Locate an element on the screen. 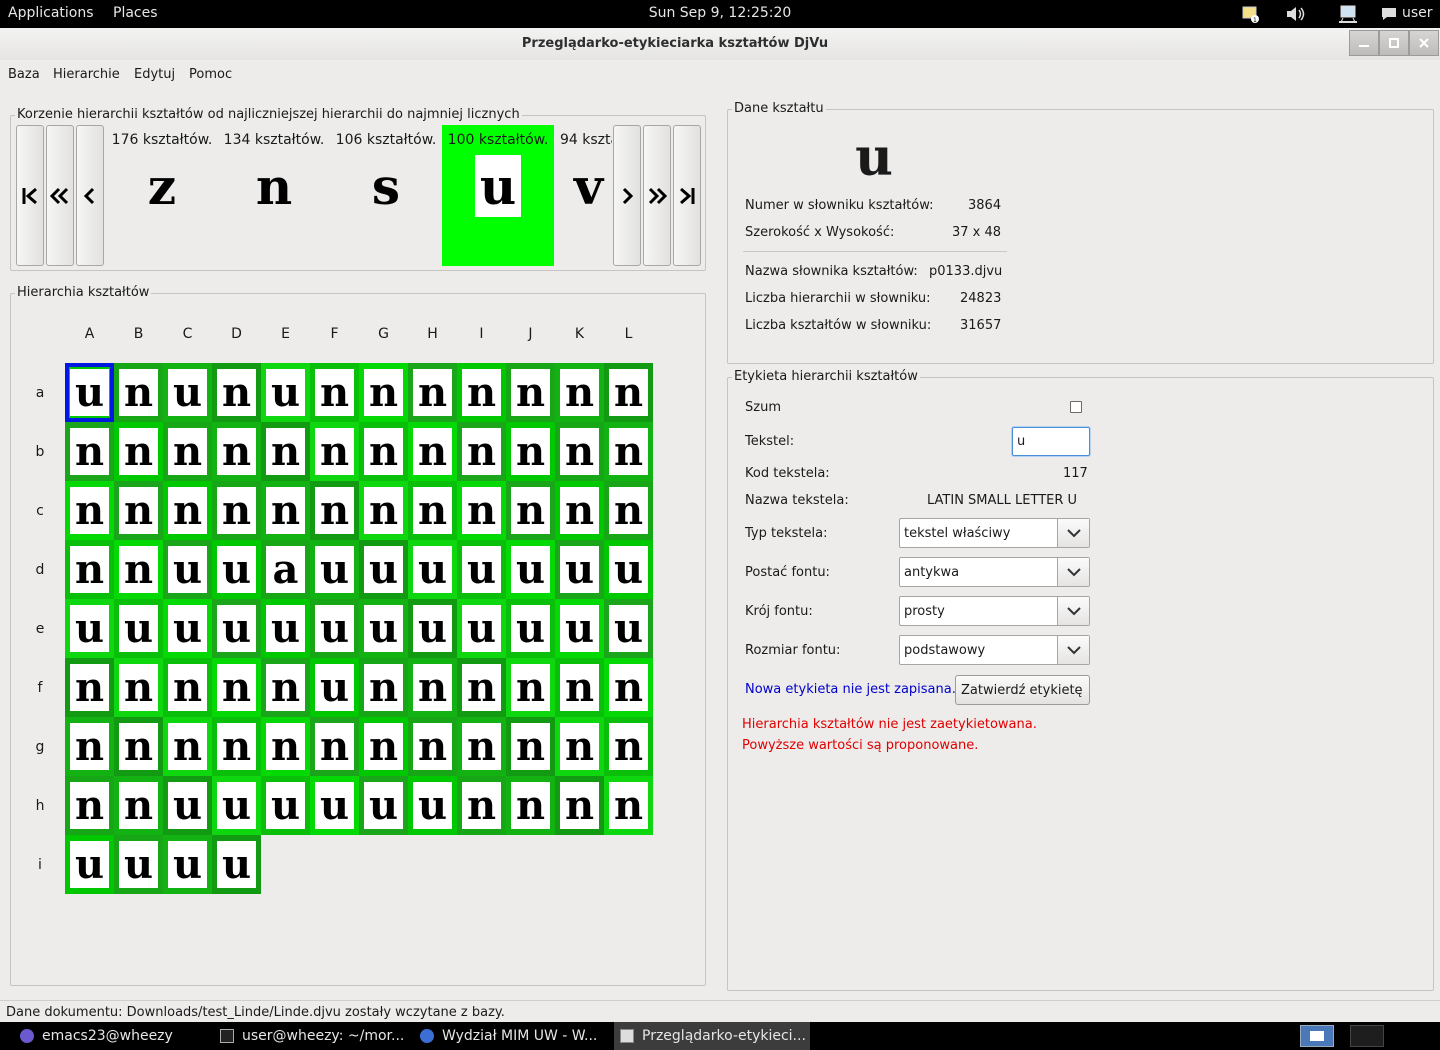  first-page-button is located at coordinates (30, 195).